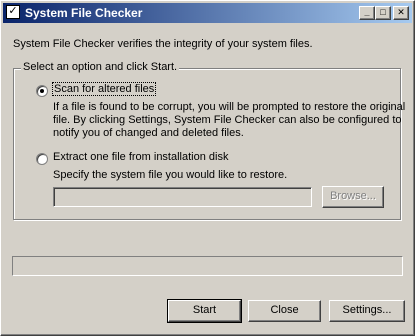  Describe the element at coordinates (84, 13) in the screenshot. I see `window-title: System File Checker` at that location.